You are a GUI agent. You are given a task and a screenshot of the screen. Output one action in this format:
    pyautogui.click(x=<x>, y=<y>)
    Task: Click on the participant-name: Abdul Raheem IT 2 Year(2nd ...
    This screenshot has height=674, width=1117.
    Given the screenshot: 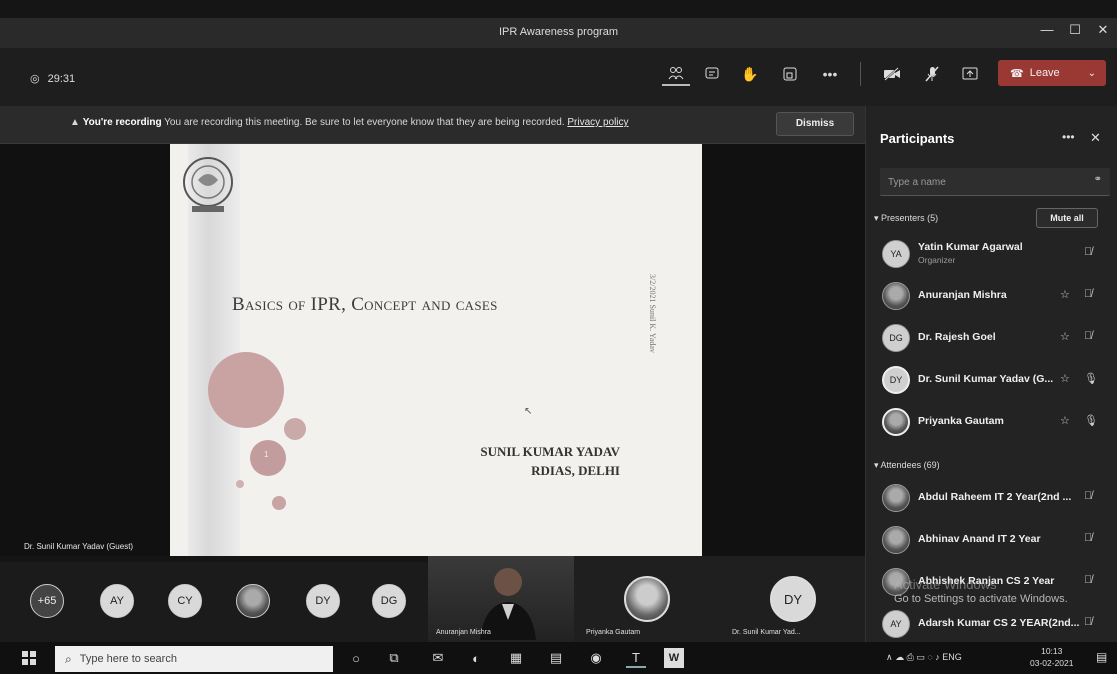 What is the action you would take?
    pyautogui.click(x=995, y=497)
    